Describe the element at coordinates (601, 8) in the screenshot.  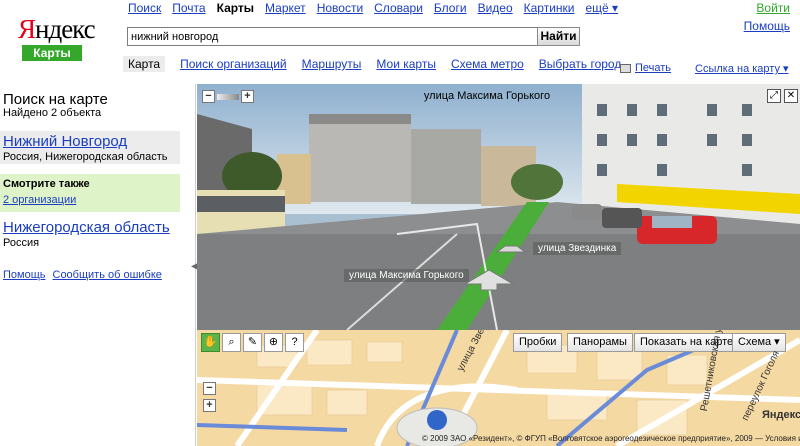
I see `topnav-item: ещё ▾` at that location.